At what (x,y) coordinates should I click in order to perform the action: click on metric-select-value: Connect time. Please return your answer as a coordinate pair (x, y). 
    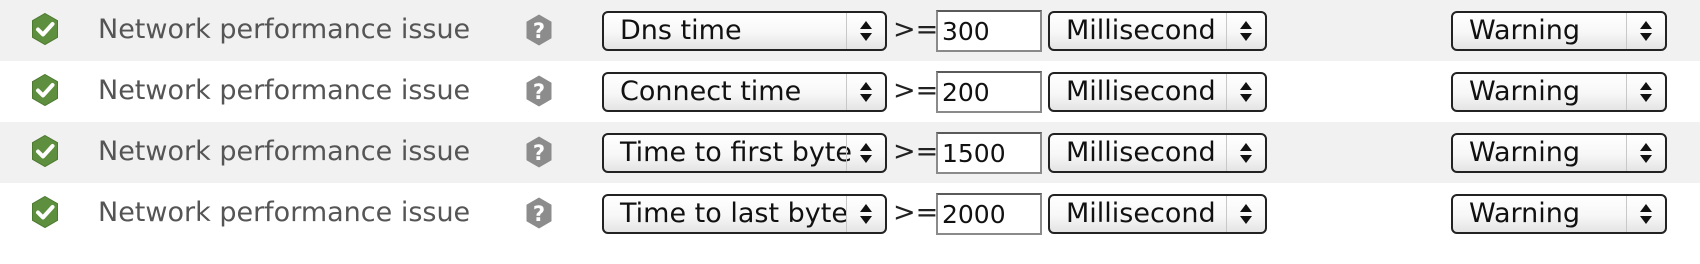
    Looking at the image, I should click on (711, 91).